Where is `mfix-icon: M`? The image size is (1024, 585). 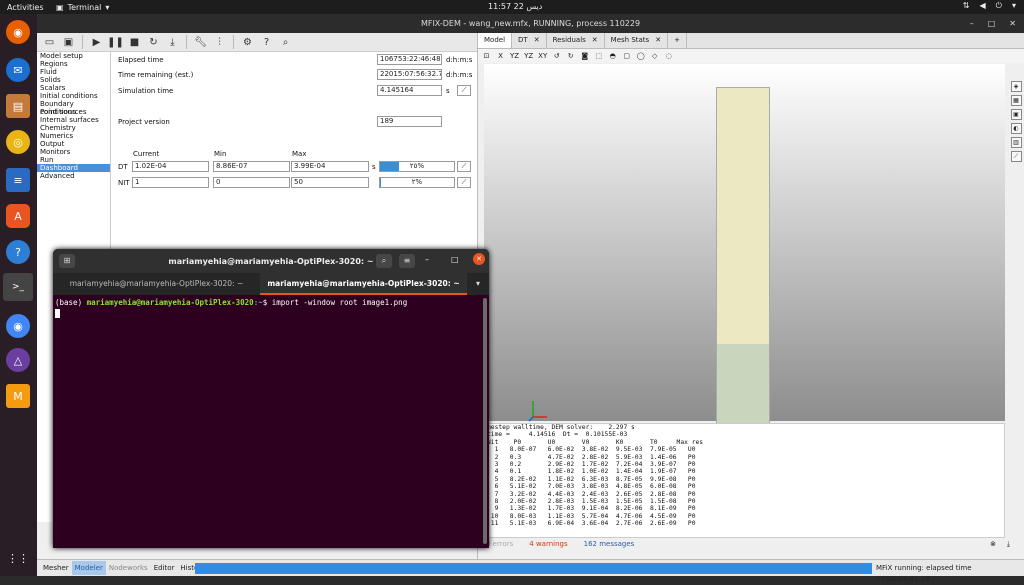 mfix-icon: M is located at coordinates (18, 396).